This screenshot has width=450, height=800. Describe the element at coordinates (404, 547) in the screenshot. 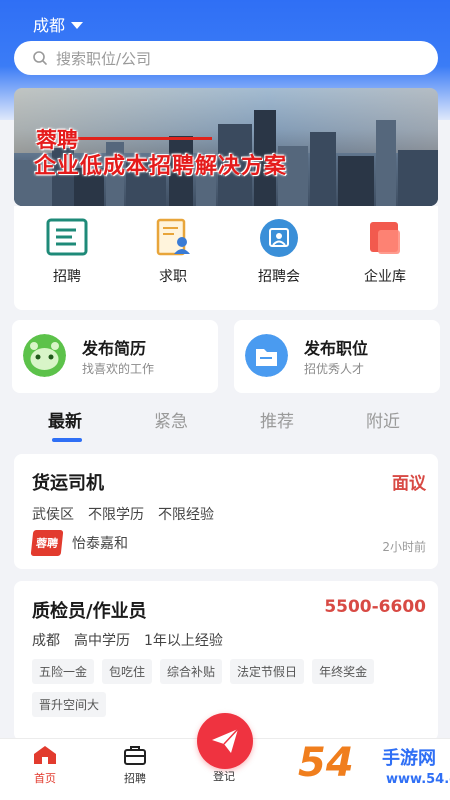

I see `post-time: 2小时前` at that location.